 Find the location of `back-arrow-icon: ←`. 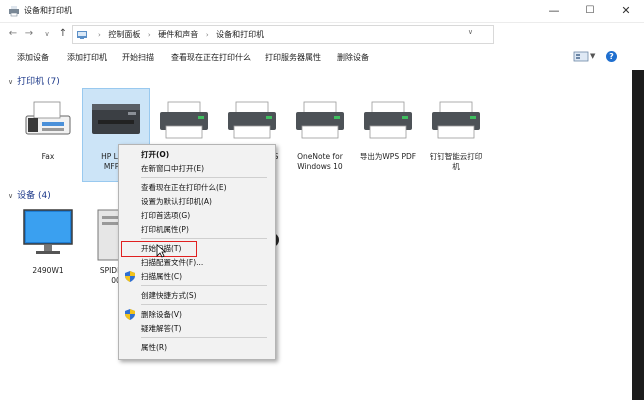

back-arrow-icon: ← is located at coordinates (13, 34).